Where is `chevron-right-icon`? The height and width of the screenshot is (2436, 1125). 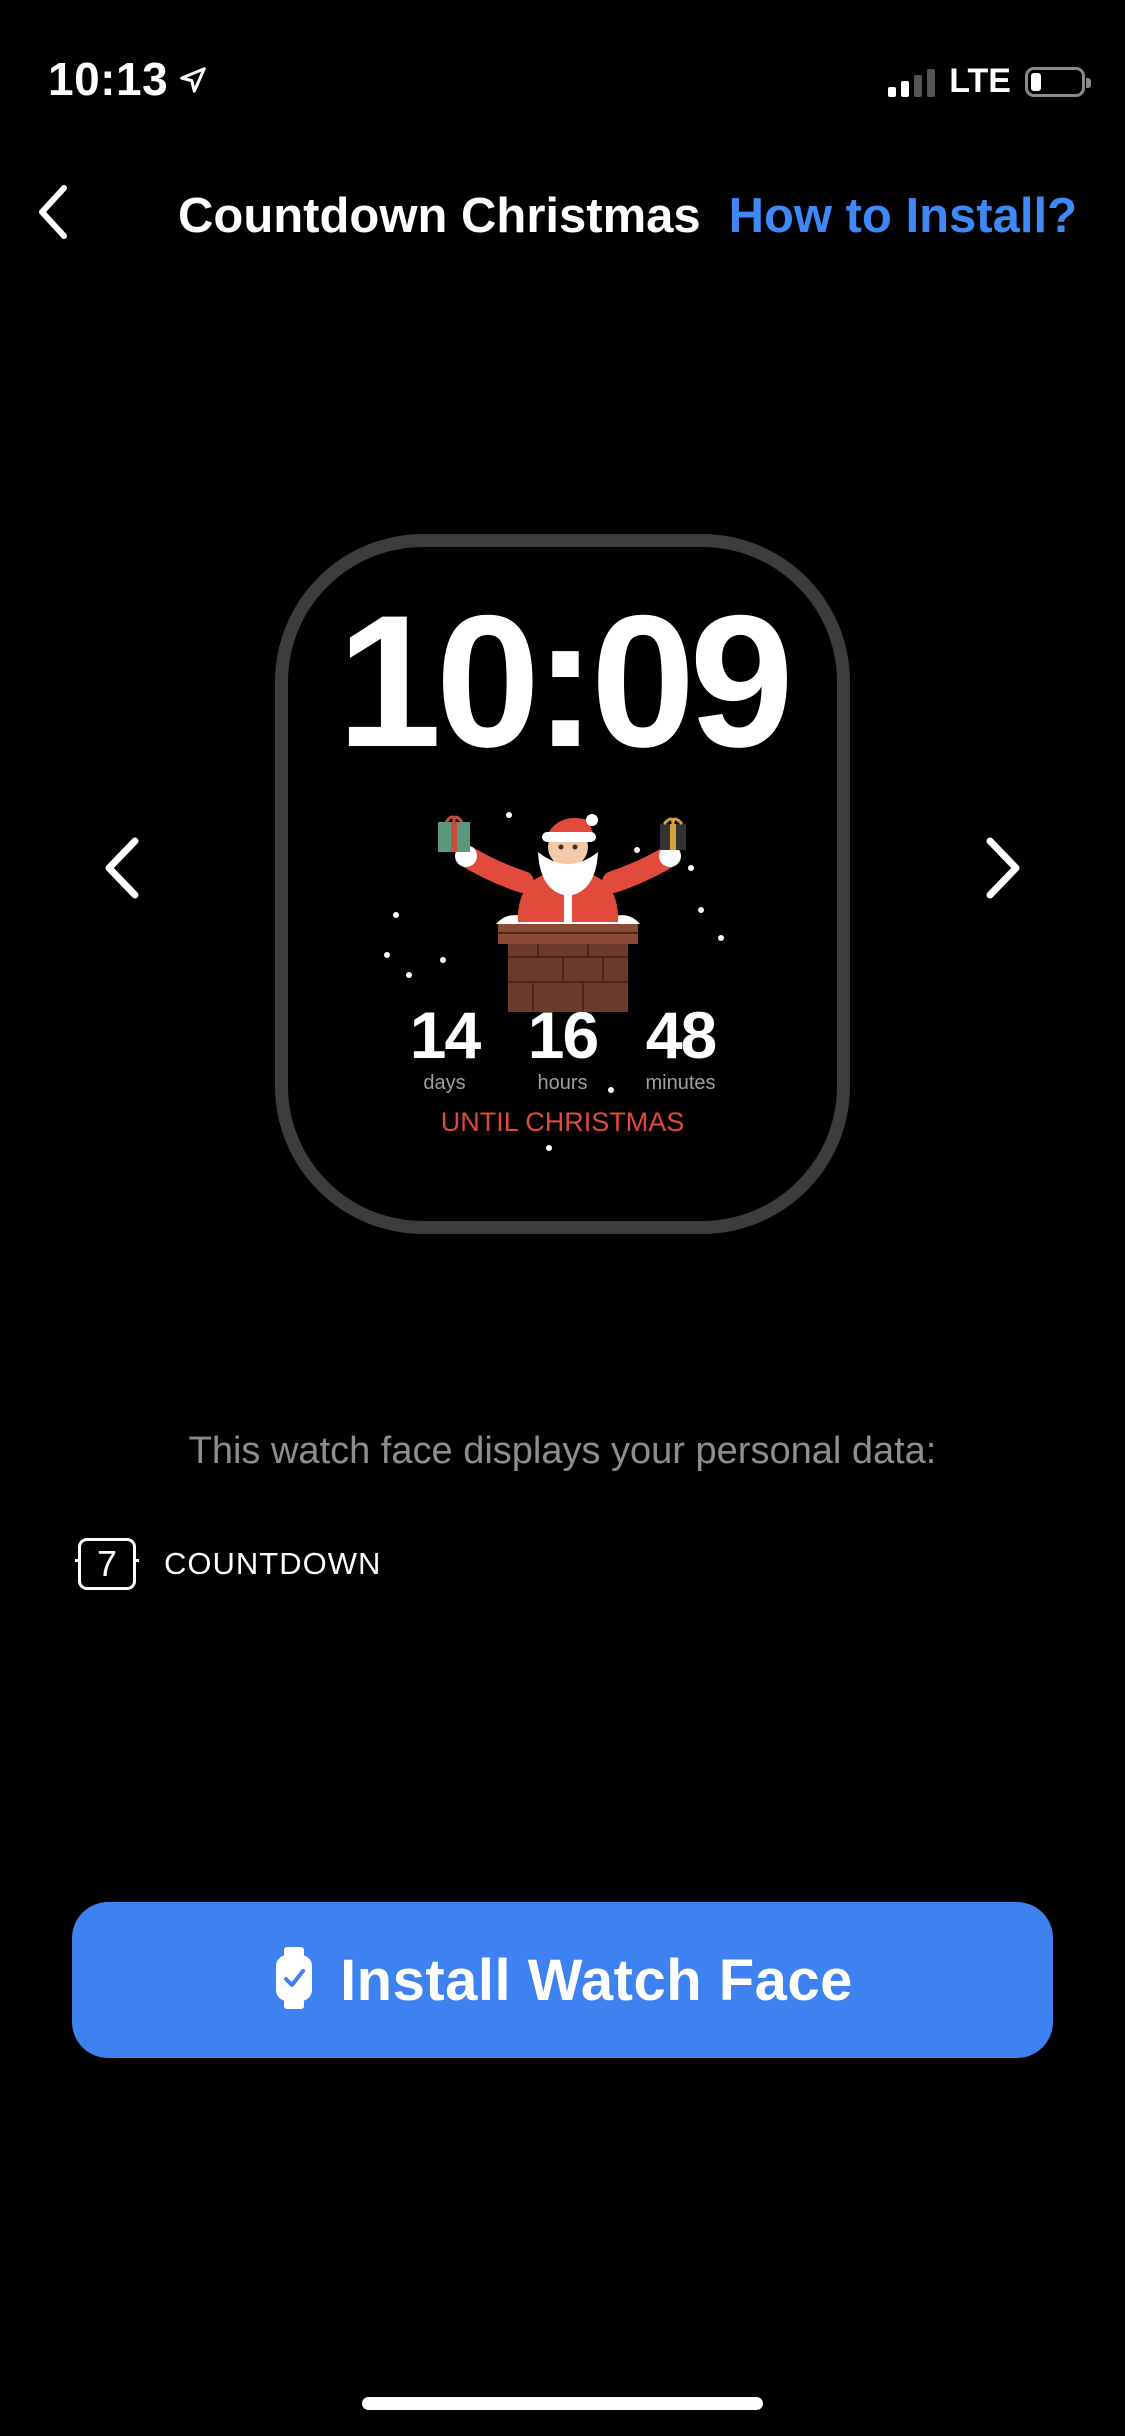
chevron-right-icon is located at coordinates (1003, 870).